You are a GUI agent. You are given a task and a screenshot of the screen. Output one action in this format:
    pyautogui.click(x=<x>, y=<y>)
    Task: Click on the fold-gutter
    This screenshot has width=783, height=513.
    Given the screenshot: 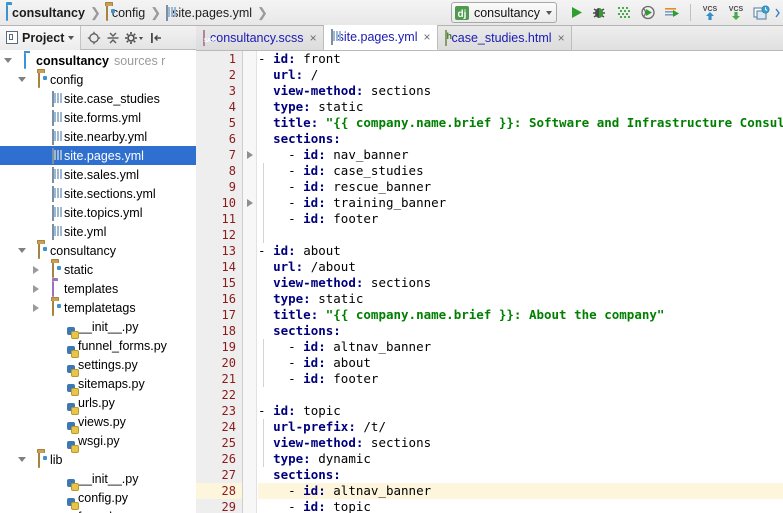 What is the action you would take?
    pyautogui.click(x=250, y=282)
    